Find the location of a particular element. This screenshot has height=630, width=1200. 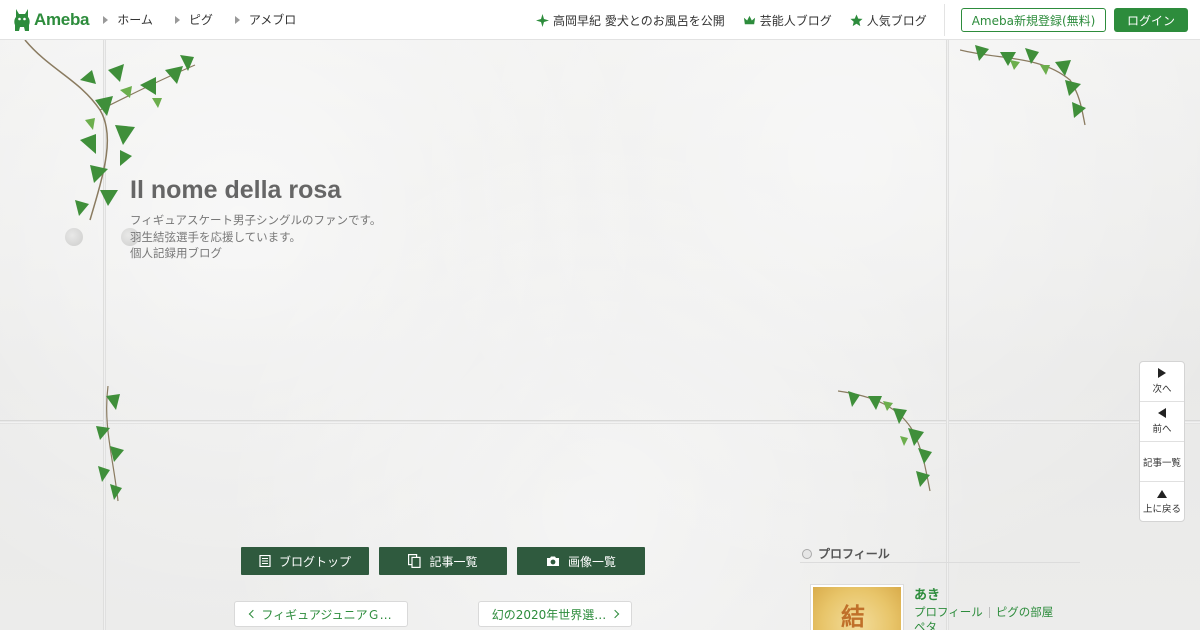

blog-nav-buttons: ブログトップ 記事一覧 画像一覧 is located at coordinates (443, 561).